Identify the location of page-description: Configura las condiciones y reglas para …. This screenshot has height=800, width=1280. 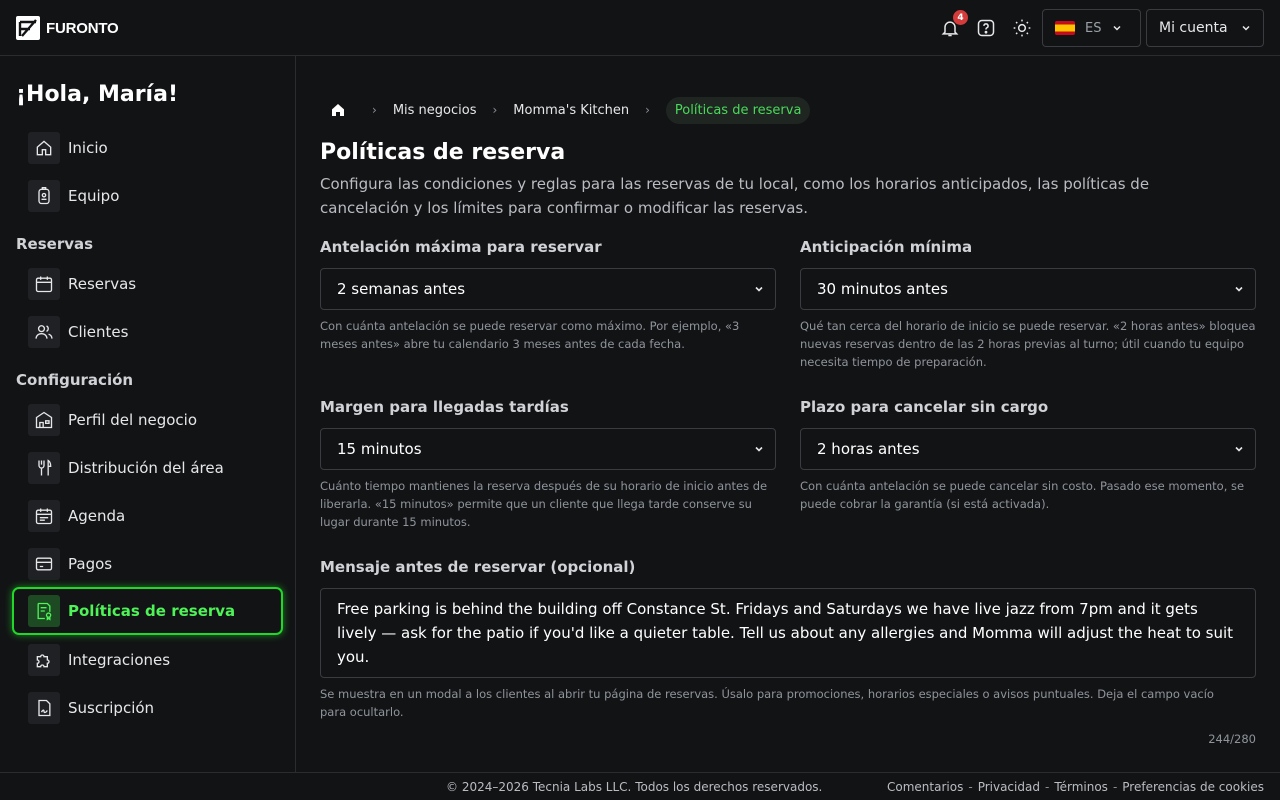
(735, 196).